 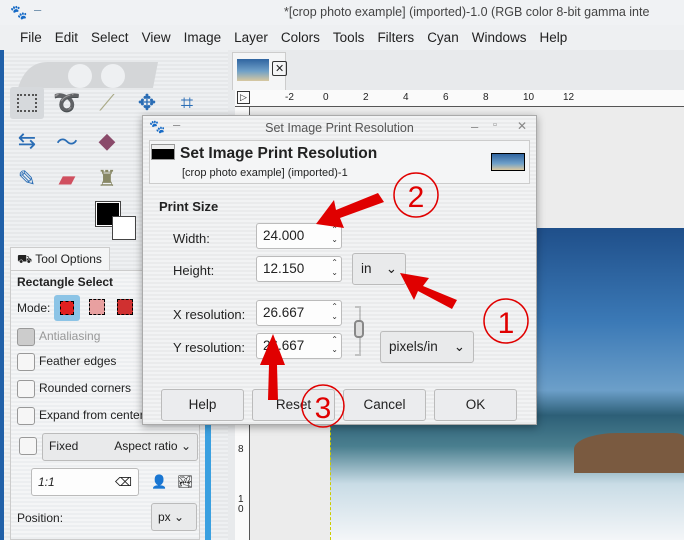 What do you see at coordinates (64, 446) in the screenshot?
I see `fixed-label: Fixed` at bounding box center [64, 446].